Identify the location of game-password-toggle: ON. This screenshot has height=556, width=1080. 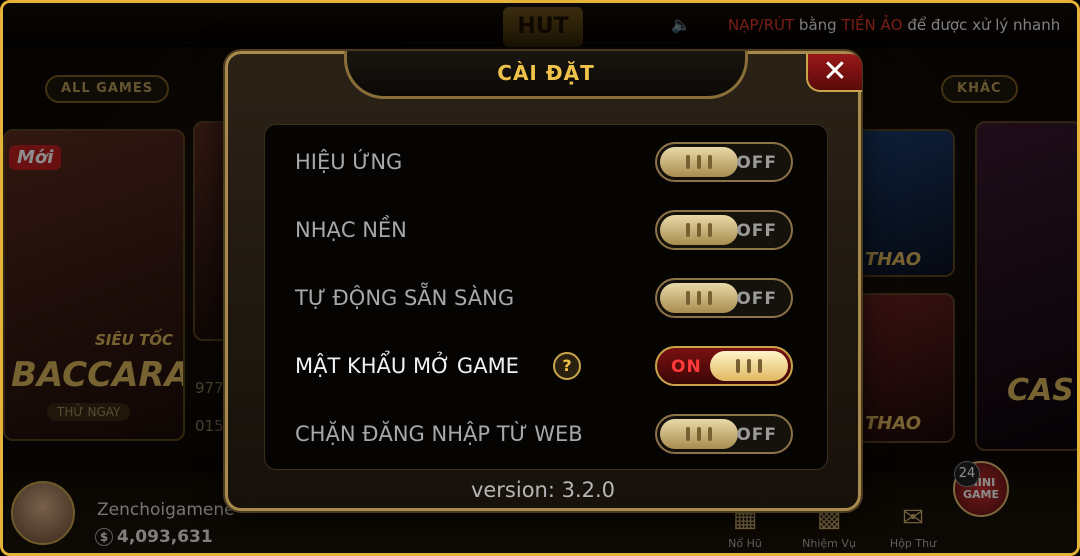
(724, 366).